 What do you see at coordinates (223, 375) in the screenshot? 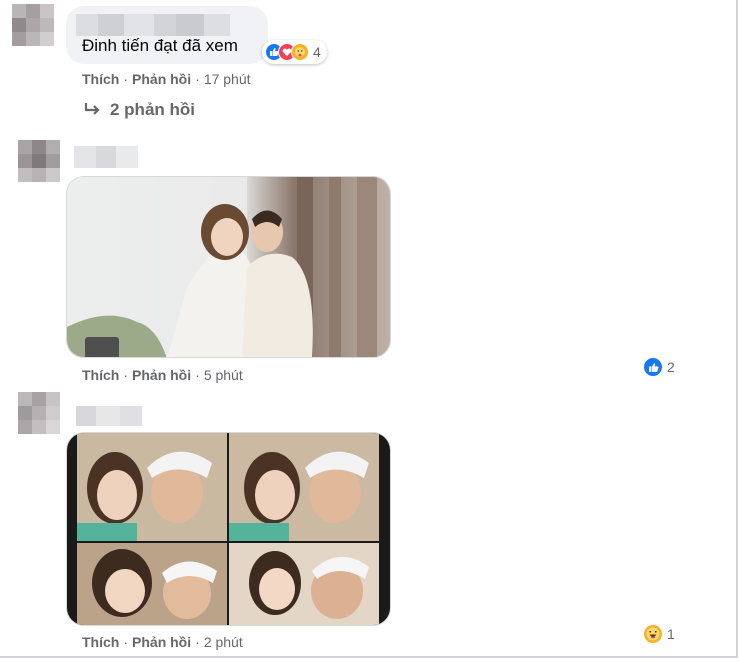
I see `timestamp: 5 phút` at bounding box center [223, 375].